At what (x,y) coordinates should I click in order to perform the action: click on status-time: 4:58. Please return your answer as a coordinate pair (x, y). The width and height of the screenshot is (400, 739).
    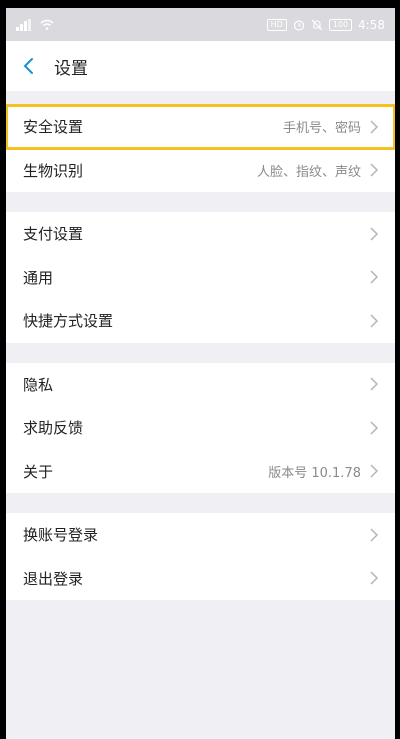
    Looking at the image, I should click on (371, 24).